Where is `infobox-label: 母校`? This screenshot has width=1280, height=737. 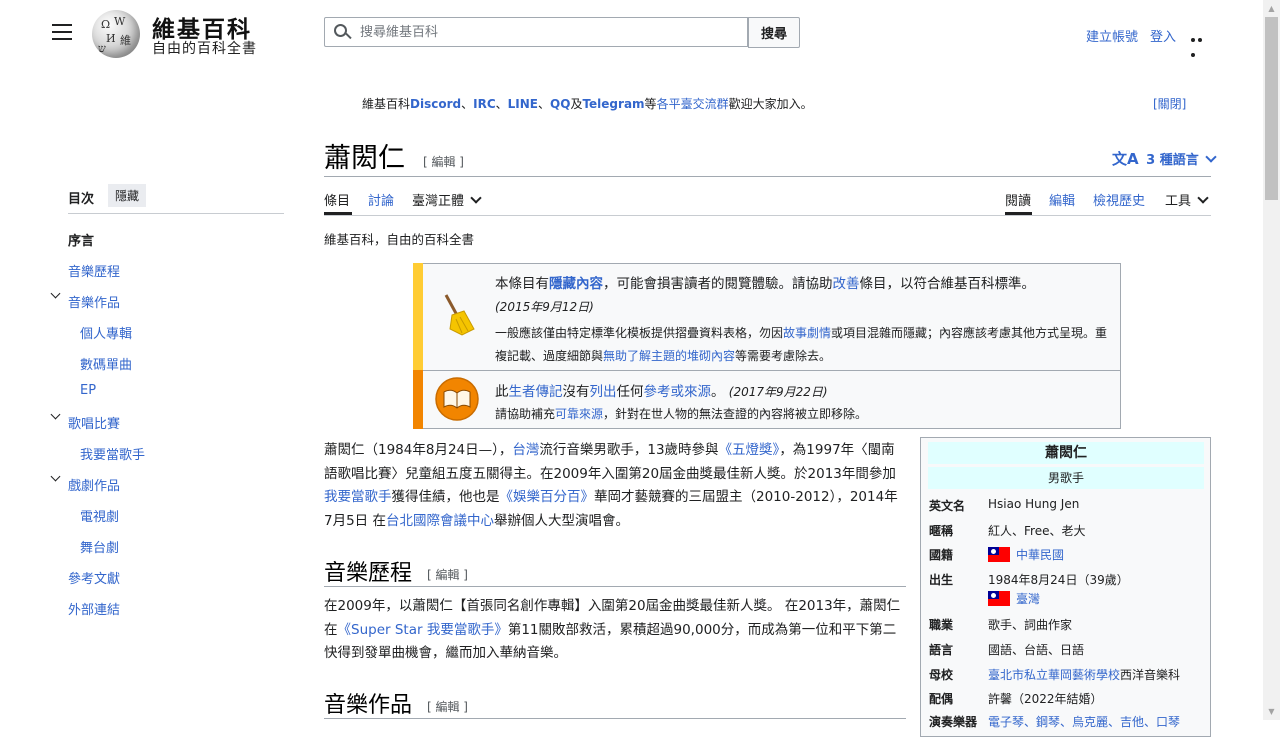
infobox-label: 母校 is located at coordinates (941, 675).